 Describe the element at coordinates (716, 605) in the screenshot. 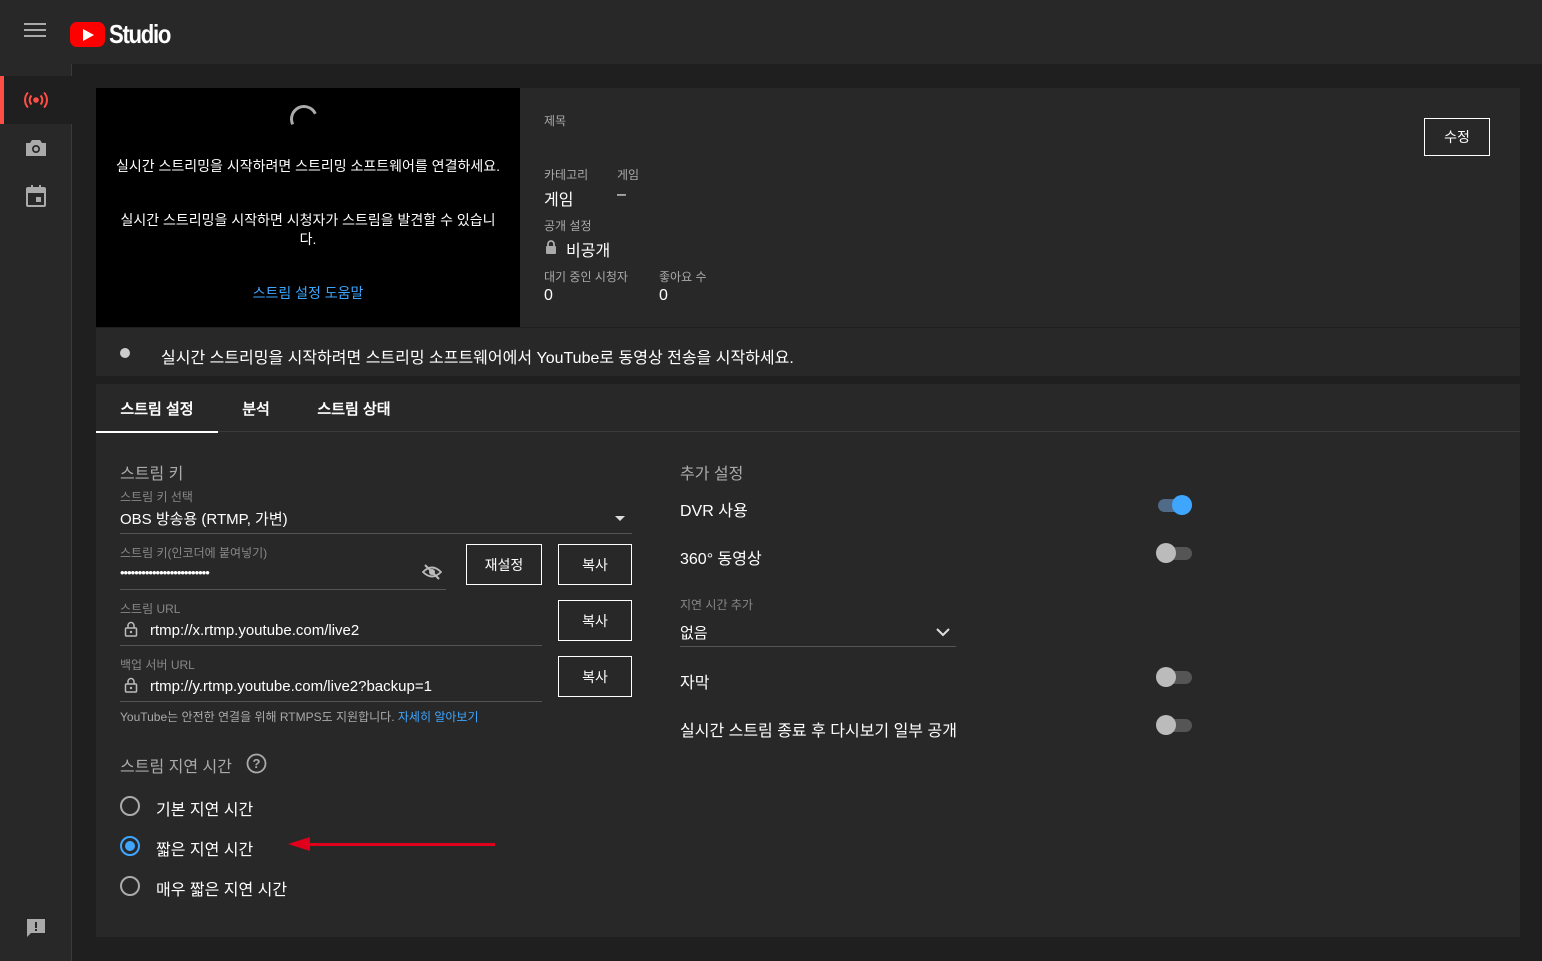

I see `delay-label: 지연 시간 추가` at that location.